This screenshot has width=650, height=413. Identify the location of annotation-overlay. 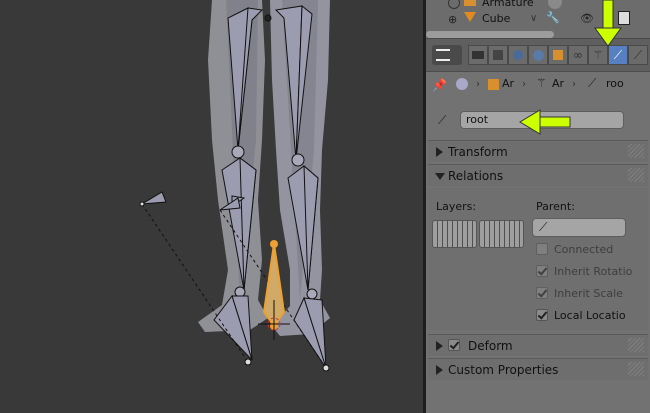
(570, 67).